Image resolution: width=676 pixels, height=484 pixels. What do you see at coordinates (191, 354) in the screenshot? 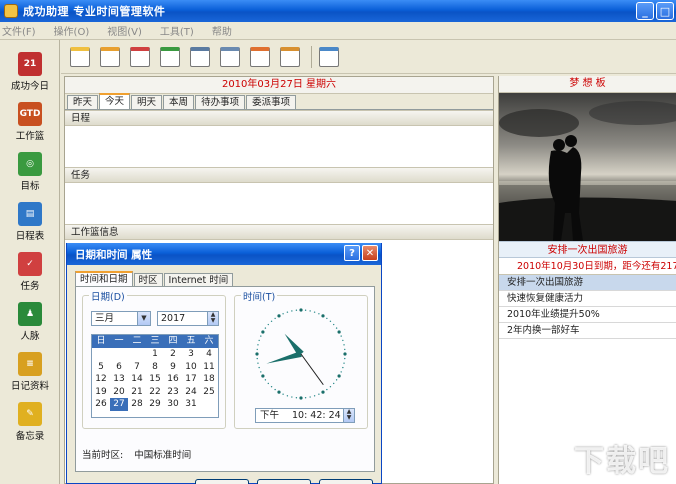
I see `calendar-day: 3` at bounding box center [191, 354].